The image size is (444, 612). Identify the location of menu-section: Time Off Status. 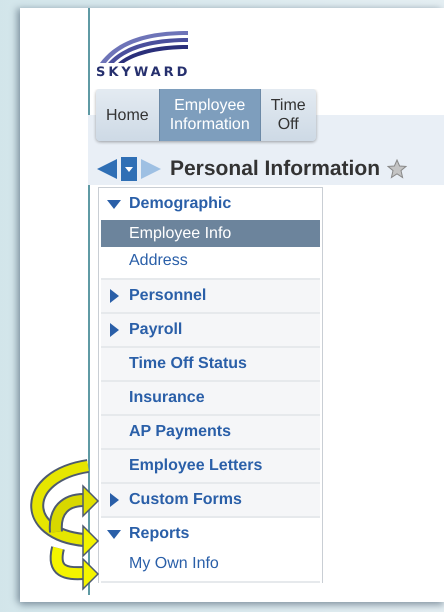
(210, 364).